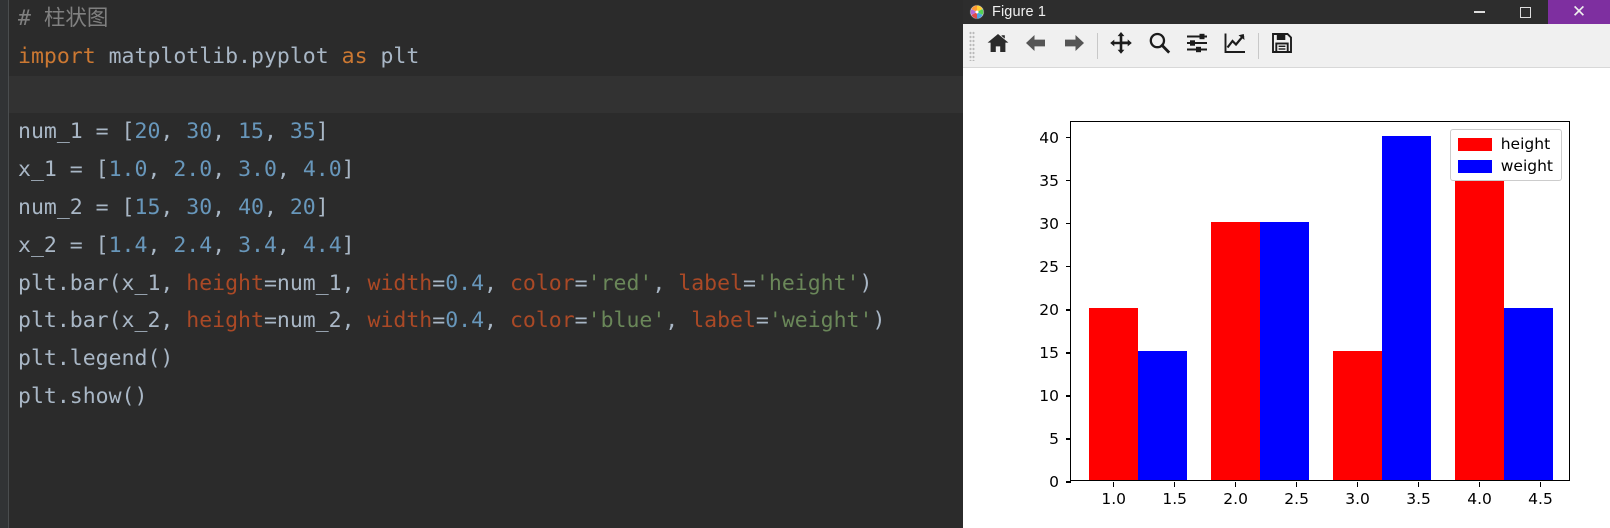 The image size is (1610, 528). Describe the element at coordinates (1197, 46) in the screenshot. I see `configure-subplots-button` at that location.